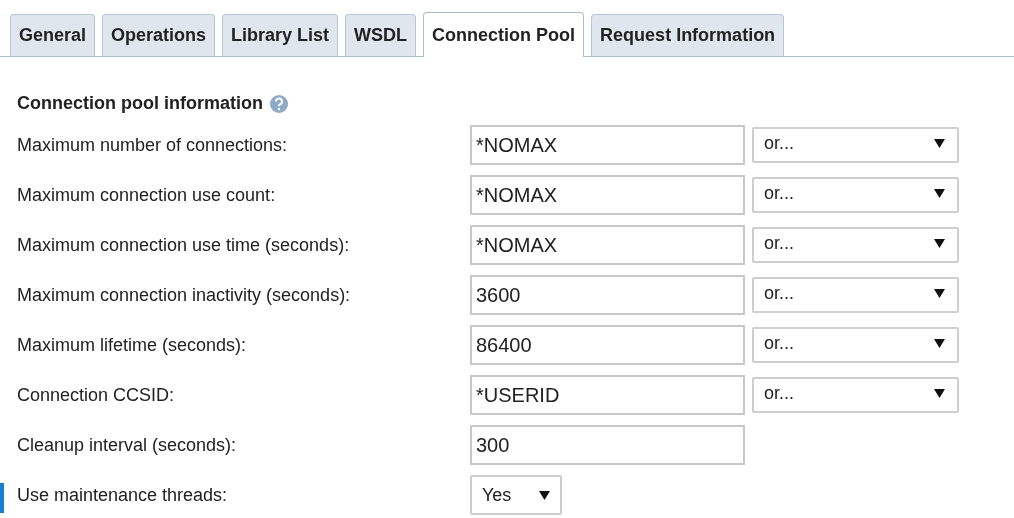  I want to click on field-label: Maximum number of connections:, so click(152, 145).